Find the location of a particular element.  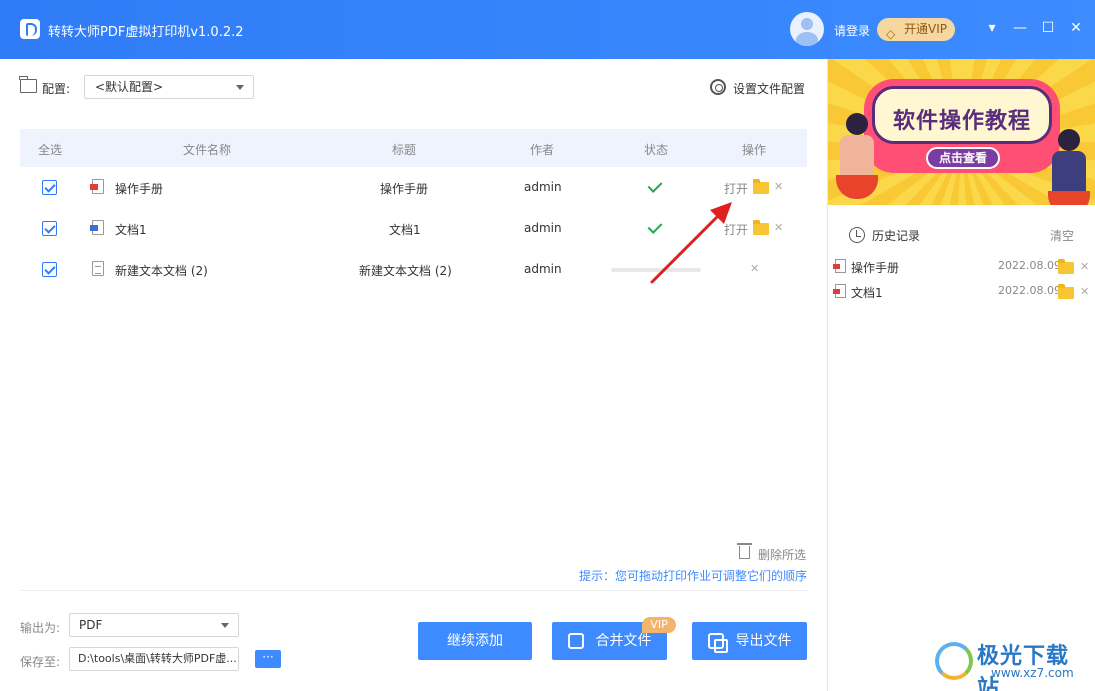

tutorial-banner: 软件操作教程 点击查看 is located at coordinates (961, 132).